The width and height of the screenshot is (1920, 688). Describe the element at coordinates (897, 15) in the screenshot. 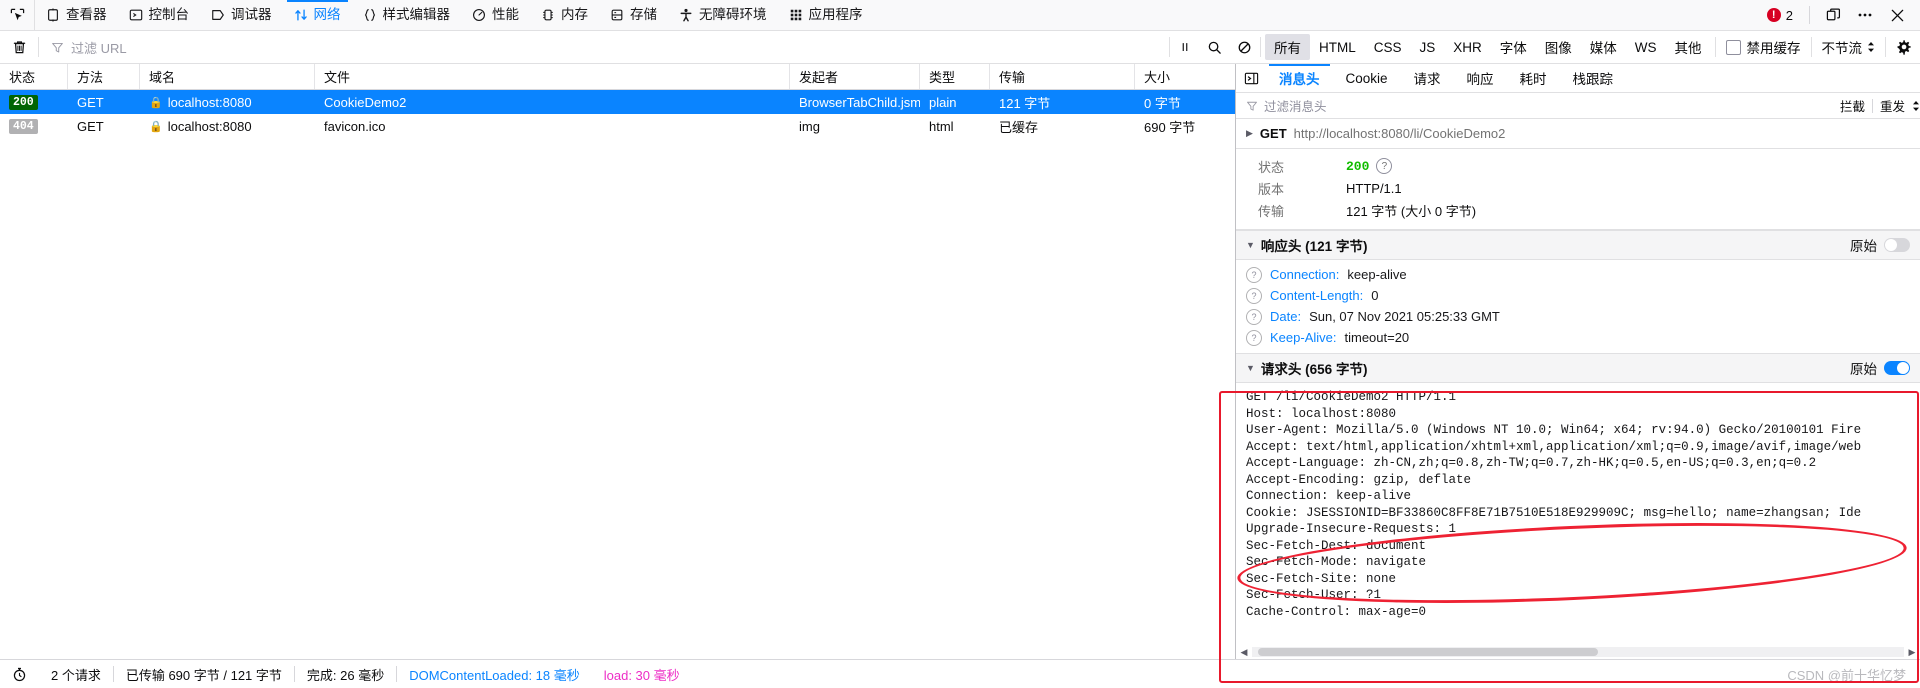

I see `tool-tab-list: 查看器 控制台 调试器 网络 样式编辑器 性能 内存 存储 无障碍环境 应用程序` at that location.